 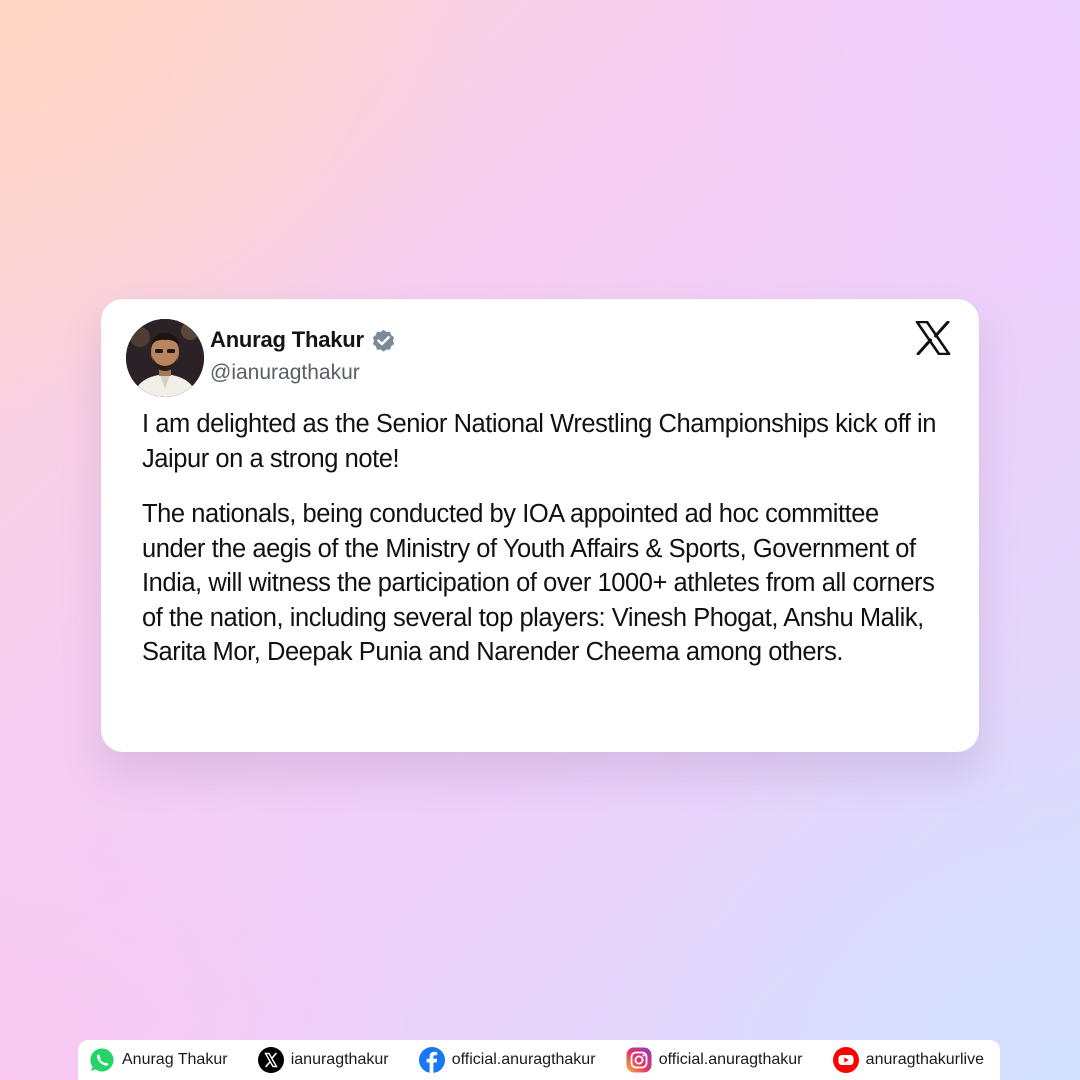 What do you see at coordinates (287, 340) in the screenshot?
I see `author-name: Anurag Thakur` at bounding box center [287, 340].